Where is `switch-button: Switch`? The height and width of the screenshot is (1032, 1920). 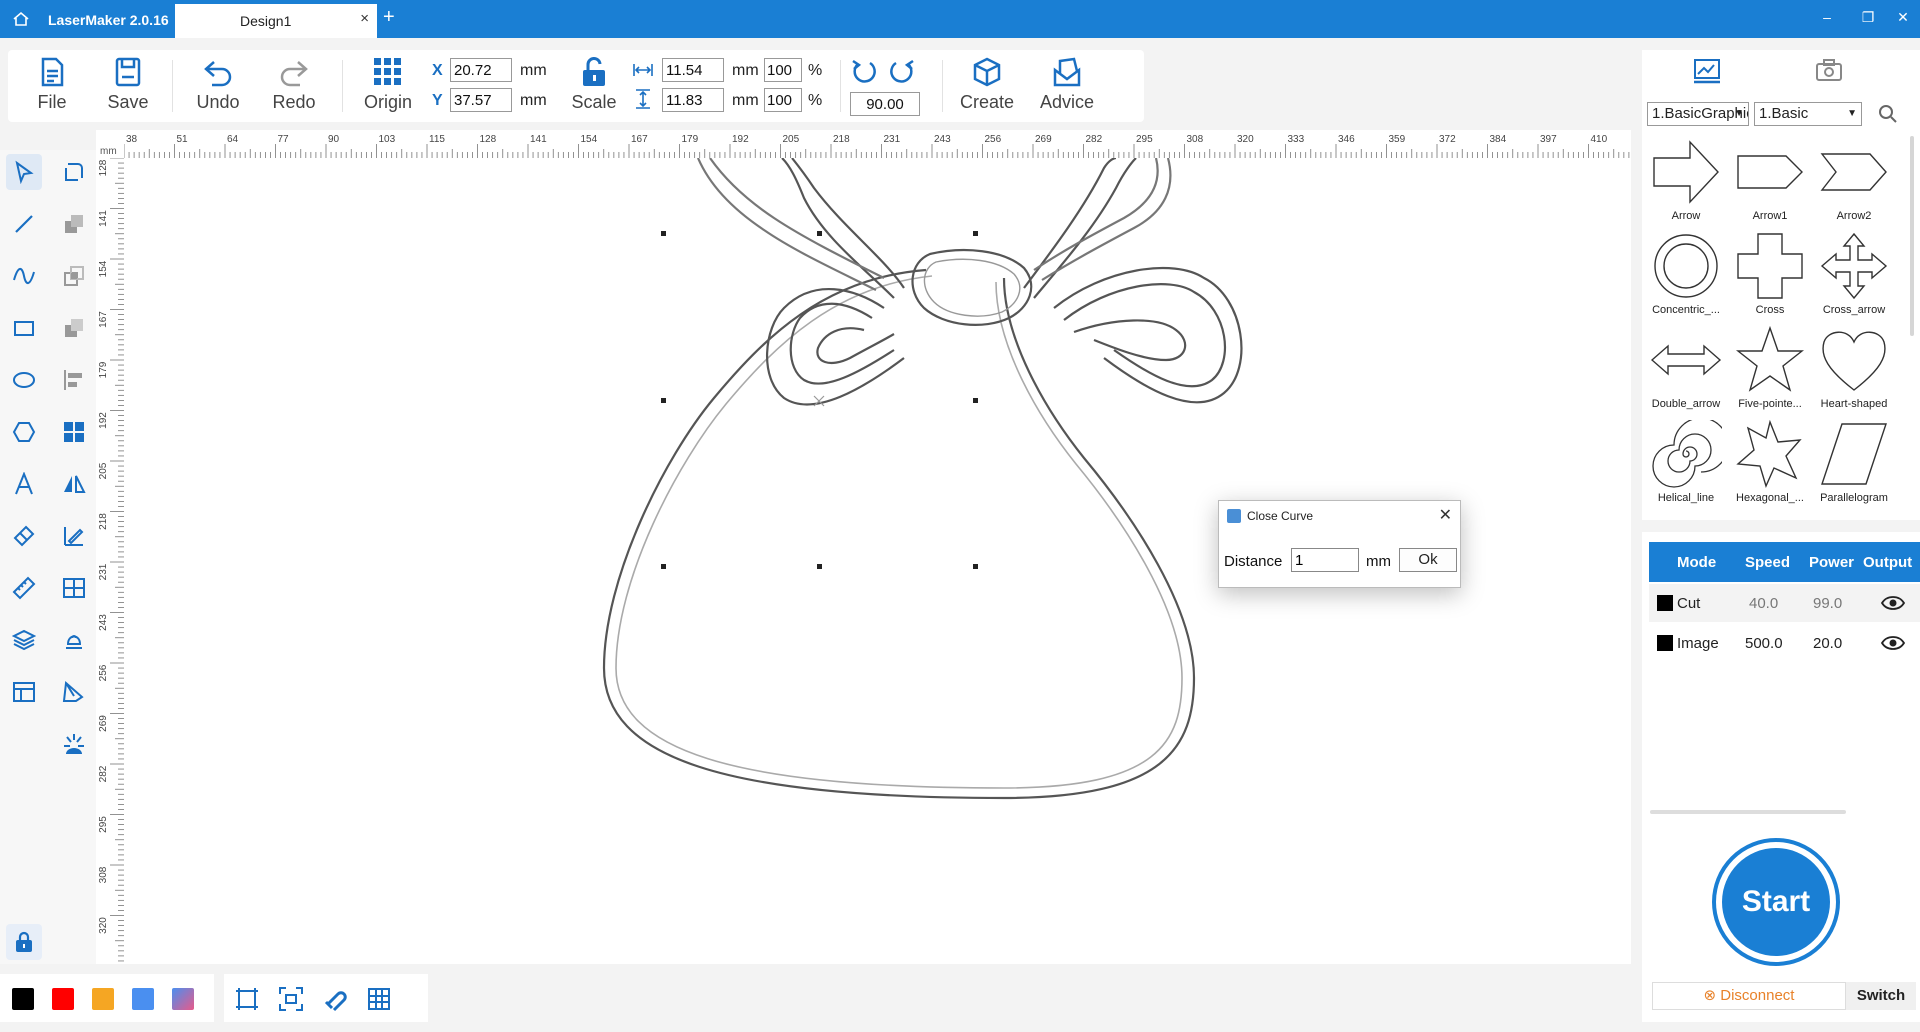 switch-button: Switch is located at coordinates (1881, 996).